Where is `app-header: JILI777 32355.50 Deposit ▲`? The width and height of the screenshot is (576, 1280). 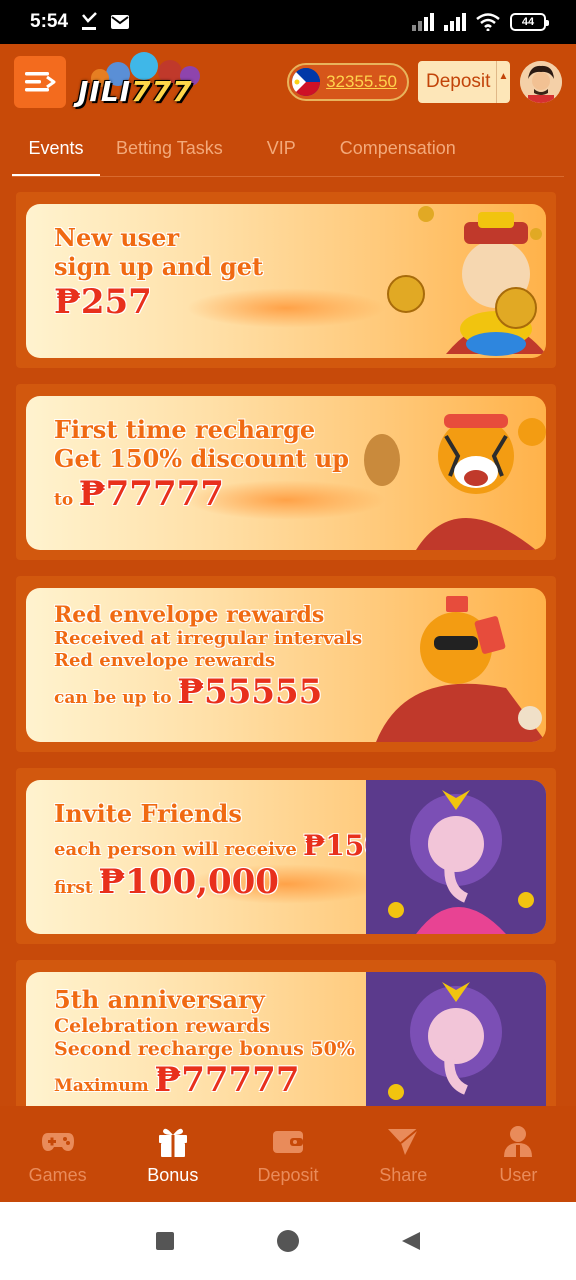
app-header: JILI777 32355.50 Deposit ▲ is located at coordinates (288, 82).